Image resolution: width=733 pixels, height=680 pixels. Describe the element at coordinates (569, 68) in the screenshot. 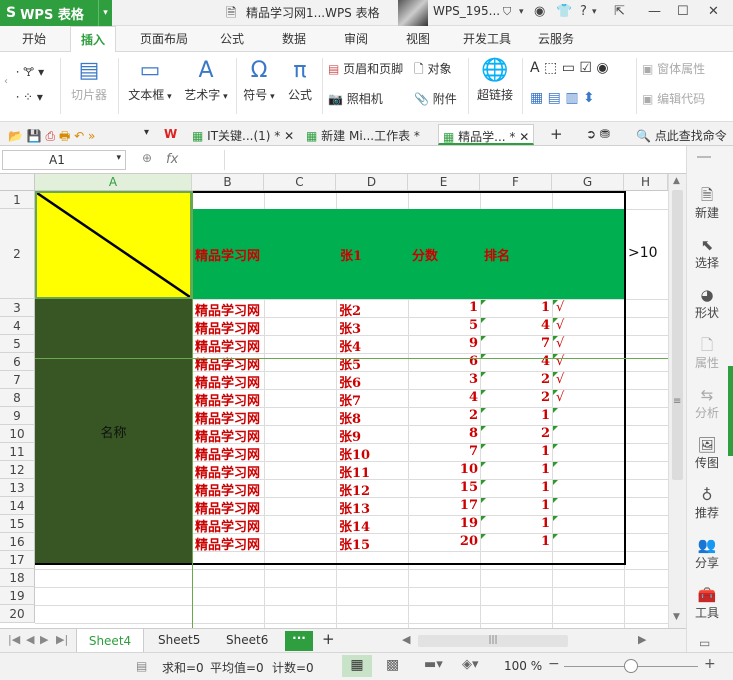

I see `form-controls-icon: A ⬚ ▭ ☑ ◉` at that location.